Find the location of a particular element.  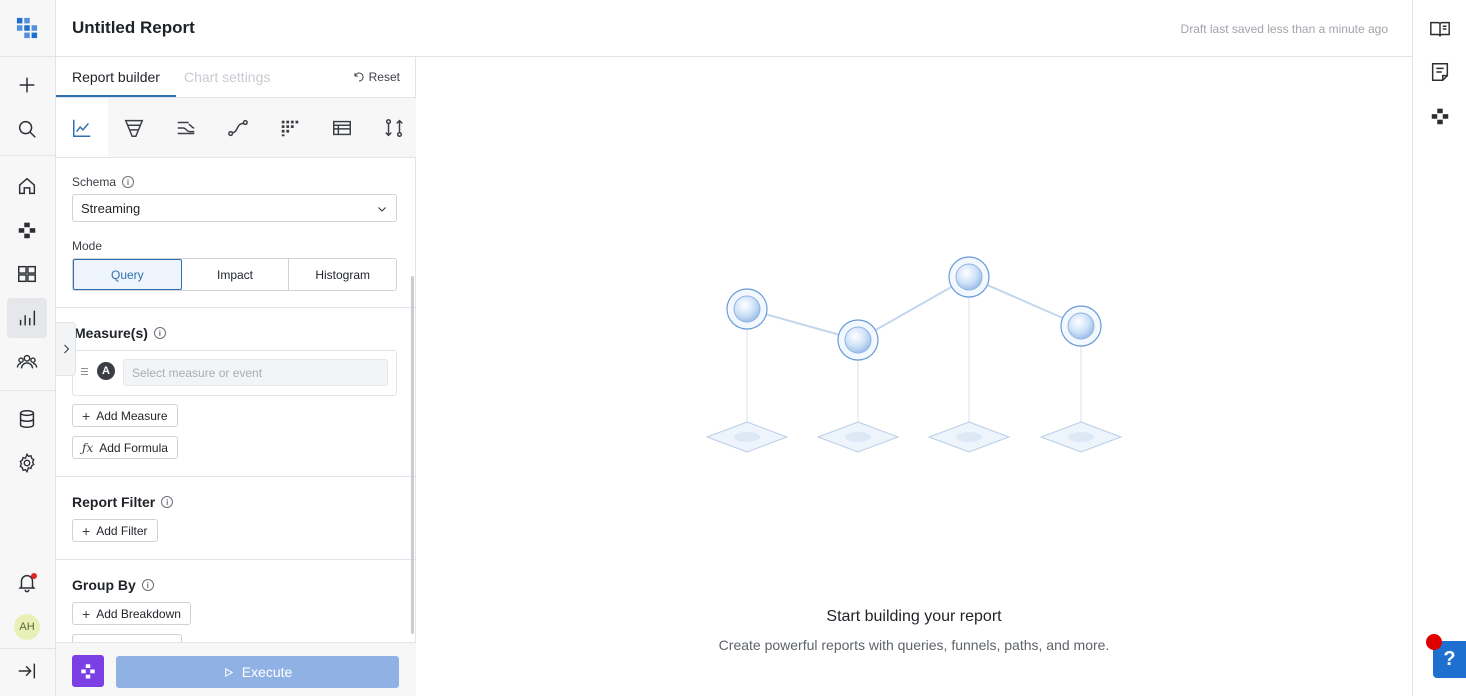

tab-chart-settings: Chart settings is located at coordinates (227, 77).